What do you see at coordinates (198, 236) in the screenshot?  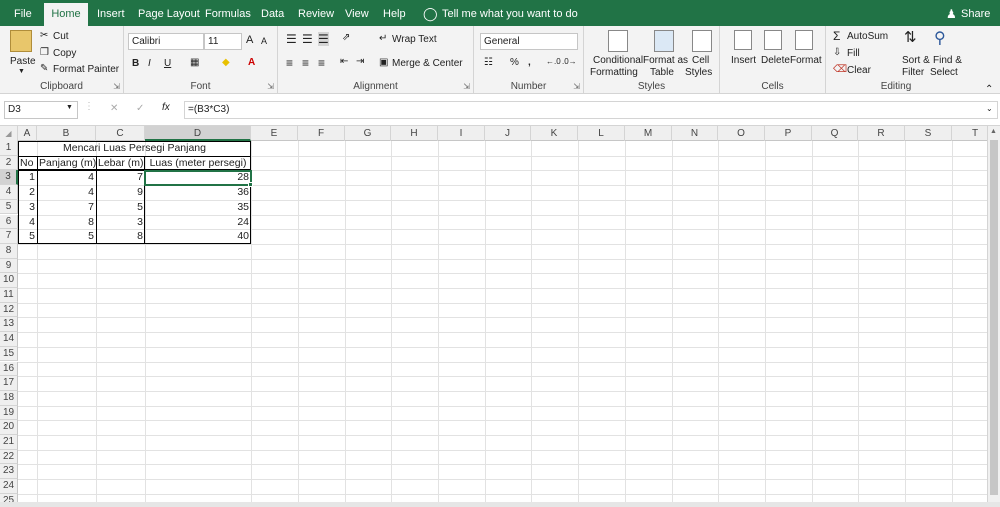 I see `table-cell: 40` at bounding box center [198, 236].